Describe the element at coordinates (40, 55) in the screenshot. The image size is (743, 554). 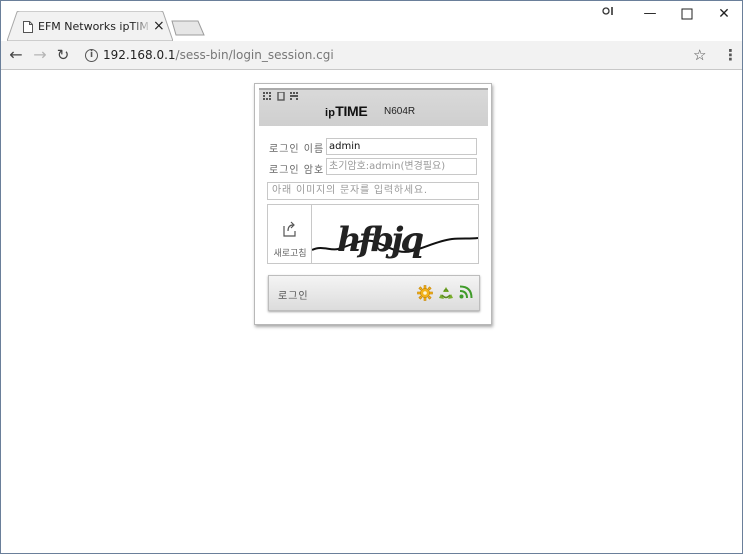
I see `forward-icon: →` at that location.